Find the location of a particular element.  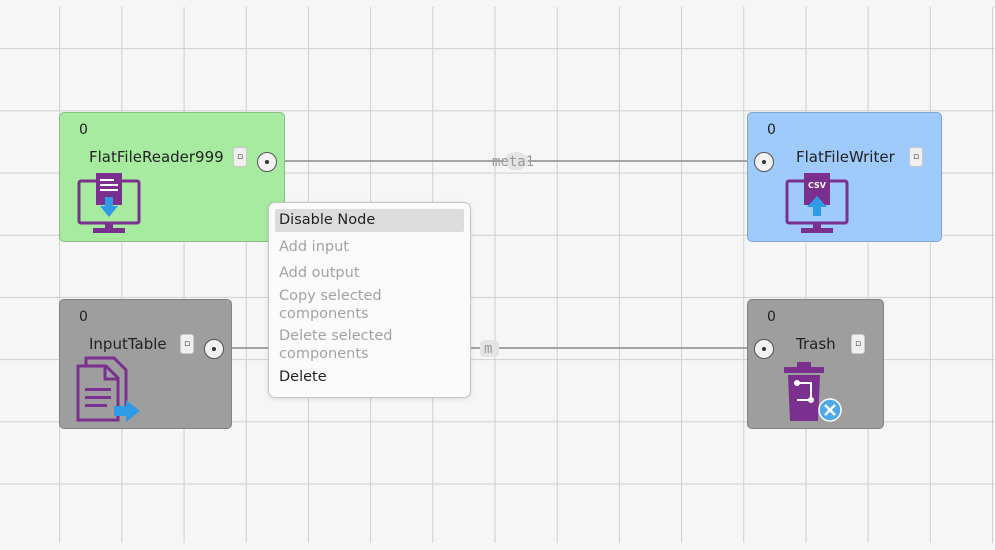

menu-item-copy-selected: Copy selected components is located at coordinates (339, 305).